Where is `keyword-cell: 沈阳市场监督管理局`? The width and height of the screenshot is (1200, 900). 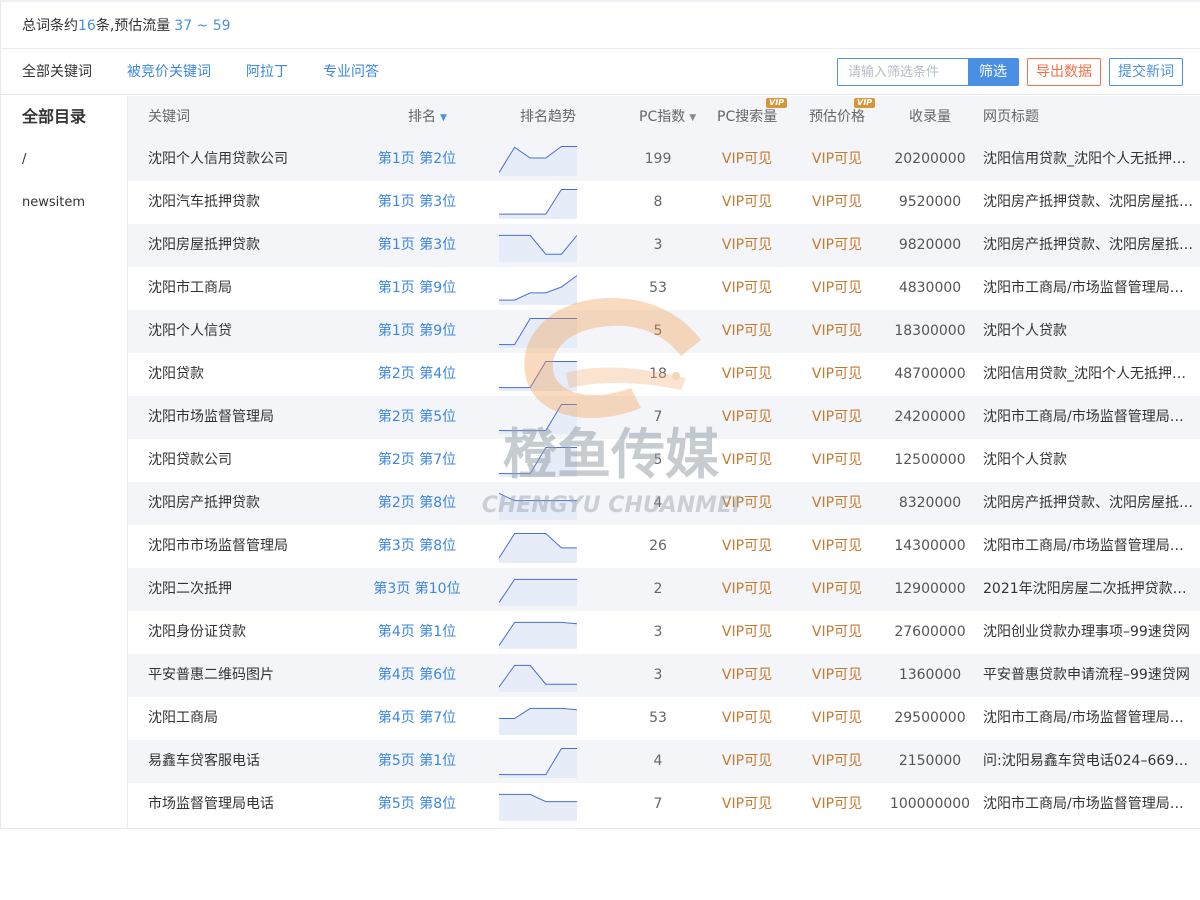 keyword-cell: 沈阳市场监督管理局 is located at coordinates (211, 417).